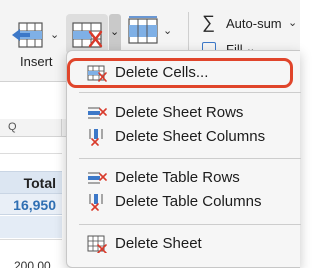 The image size is (320, 268). Describe the element at coordinates (190, 136) in the screenshot. I see `menu-item-label: Delete Sheet Columns` at that location.